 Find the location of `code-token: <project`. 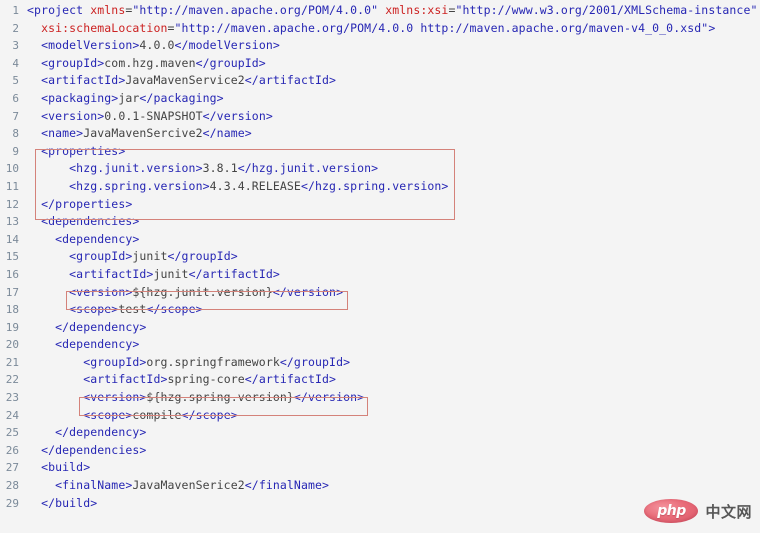

code-token: <project is located at coordinates (59, 10).